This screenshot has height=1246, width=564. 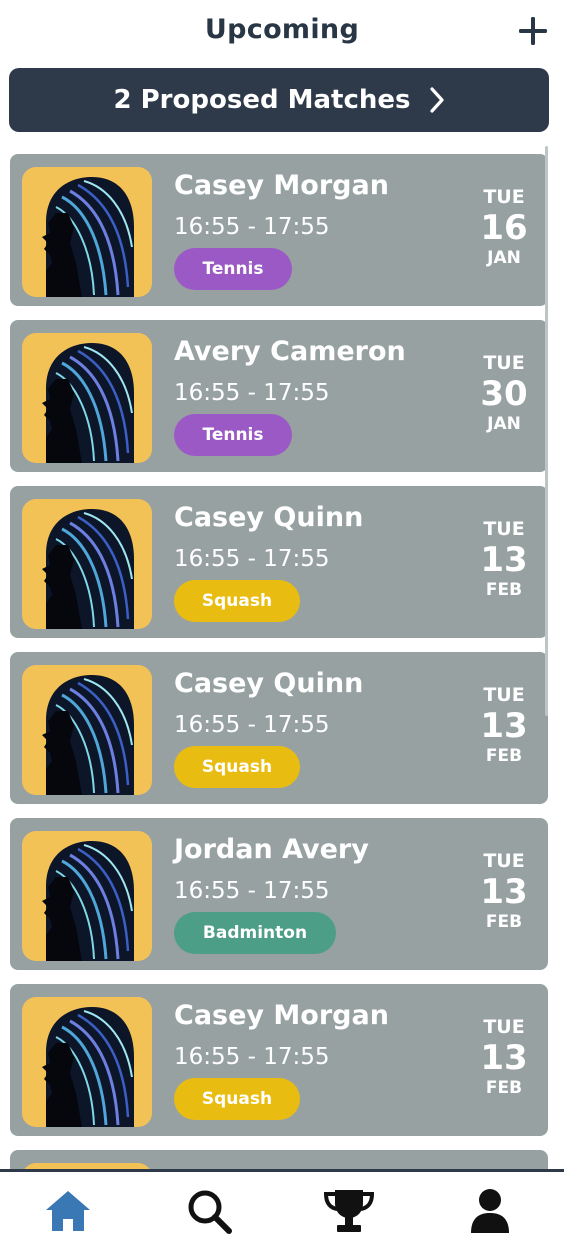 I want to click on match-card: Casey Morgan 16:55 - 17:55 Squash TUE 13 FEB, so click(x=279, y=1060).